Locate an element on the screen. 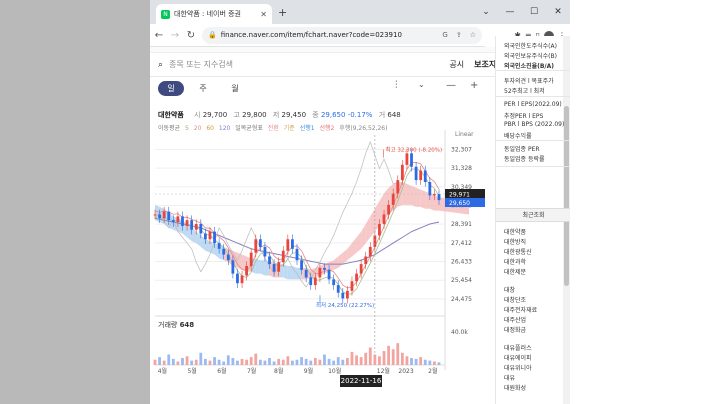  recent-stock-link: 대한과학 is located at coordinates (515, 261).